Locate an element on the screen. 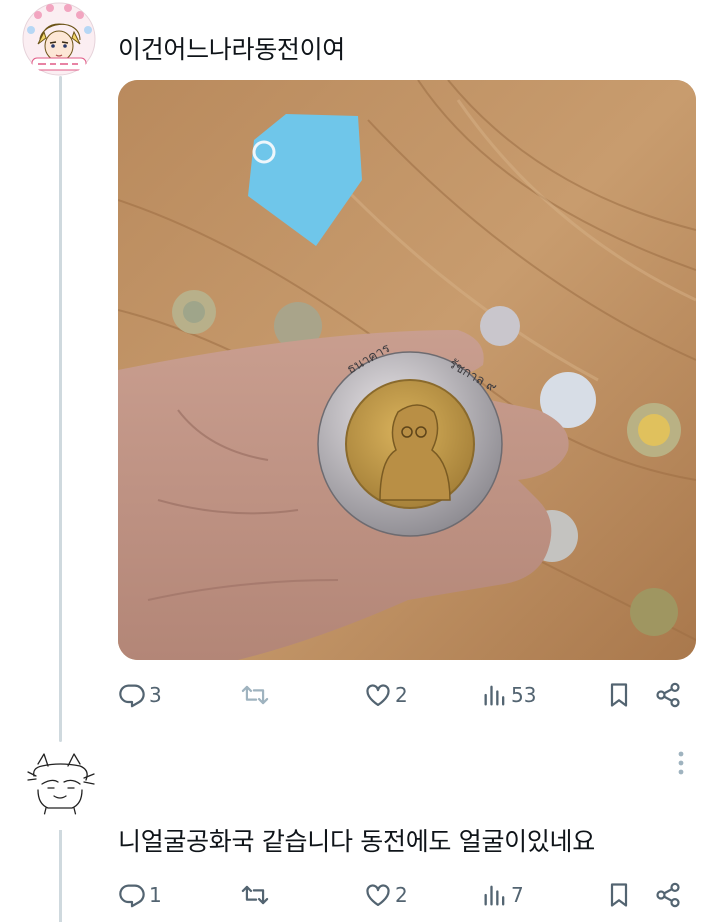 The height and width of the screenshot is (922, 720). post-action-bar: 1 2 7 is located at coordinates (408, 895).